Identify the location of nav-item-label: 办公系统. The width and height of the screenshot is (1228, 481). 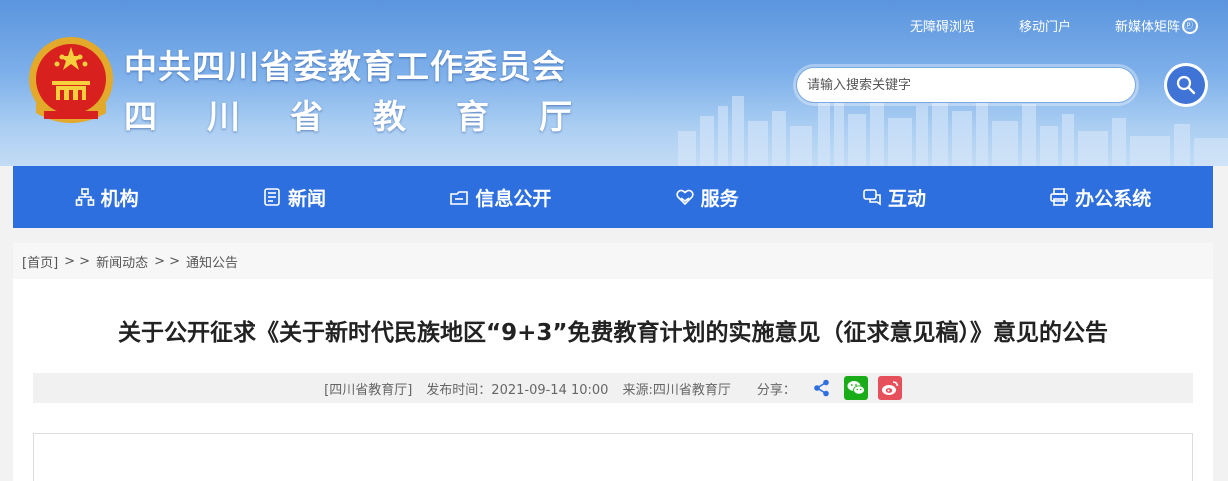
(1113, 198).